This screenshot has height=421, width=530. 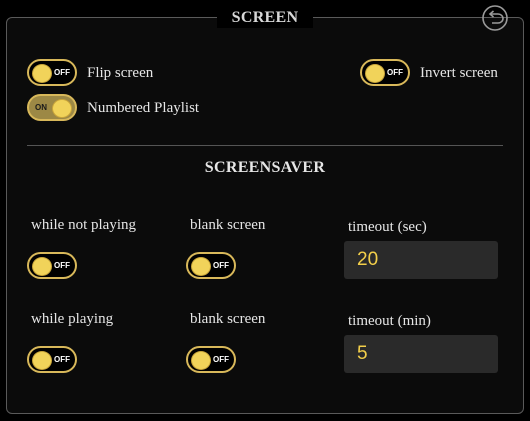 I want to click on blank-screen-playing-toggle: OFF, so click(x=211, y=359).